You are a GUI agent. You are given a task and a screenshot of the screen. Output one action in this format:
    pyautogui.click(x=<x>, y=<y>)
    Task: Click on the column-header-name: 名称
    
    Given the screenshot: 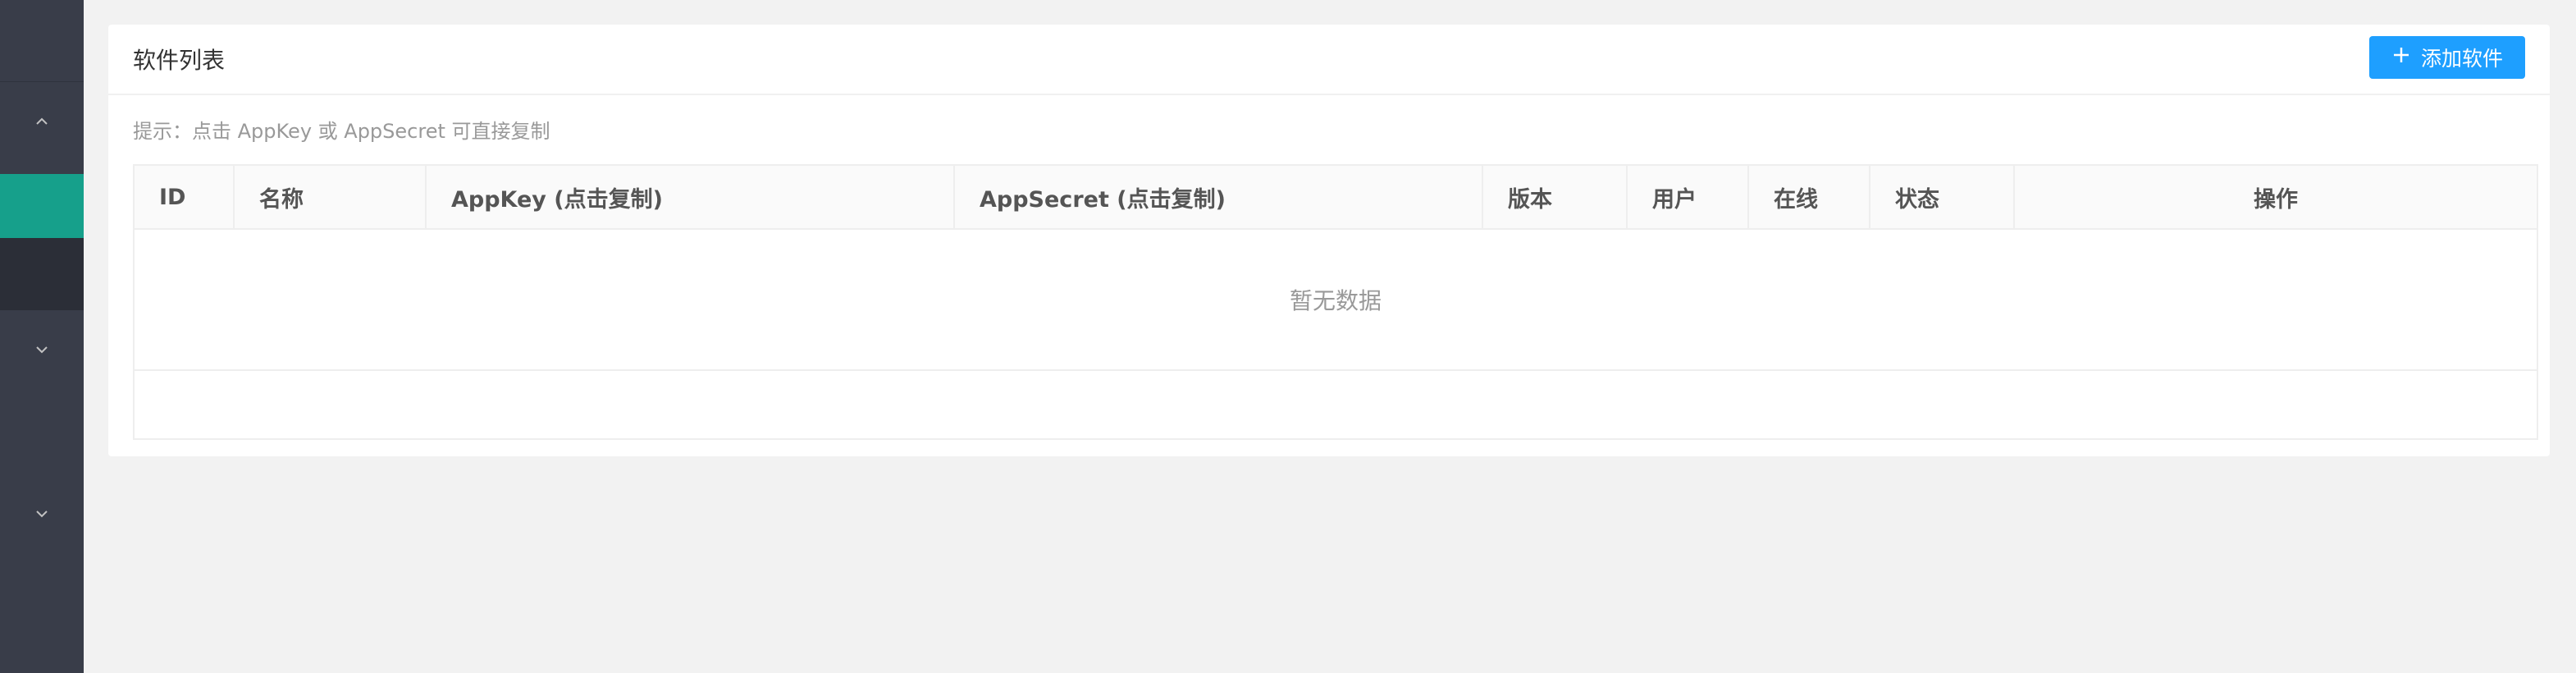 What is the action you would take?
    pyautogui.click(x=331, y=197)
    